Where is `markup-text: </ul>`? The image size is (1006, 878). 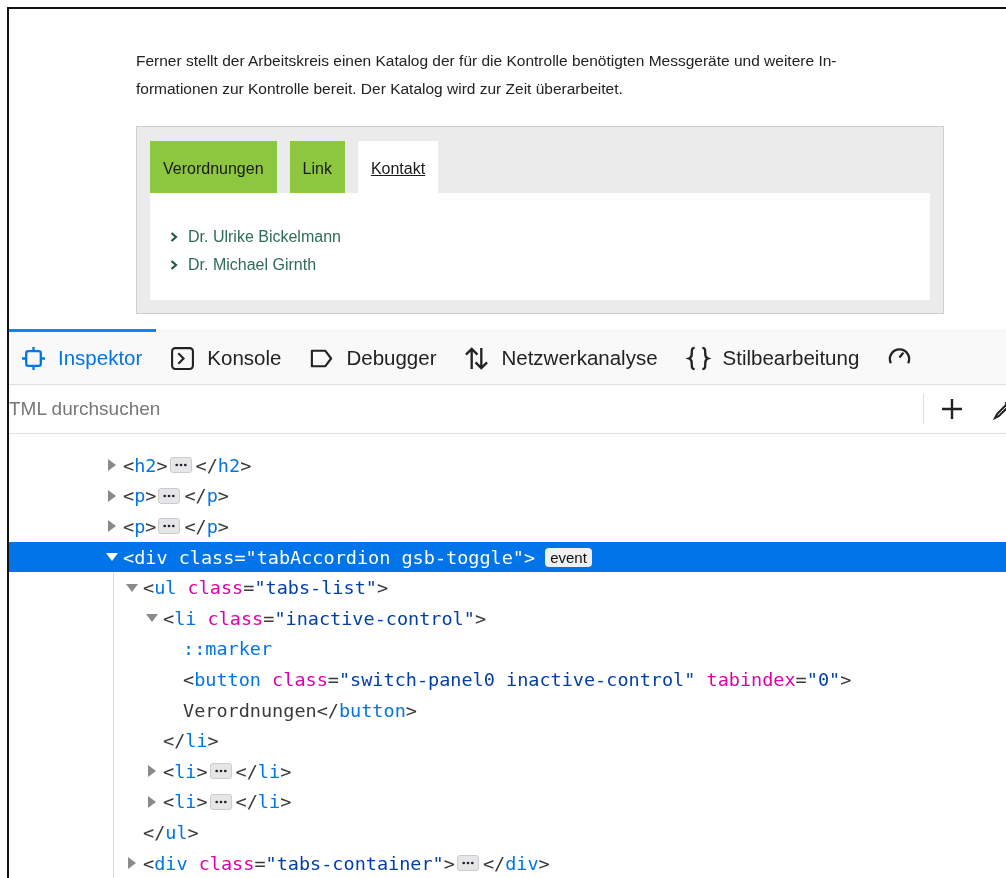 markup-text: </ul> is located at coordinates (171, 832).